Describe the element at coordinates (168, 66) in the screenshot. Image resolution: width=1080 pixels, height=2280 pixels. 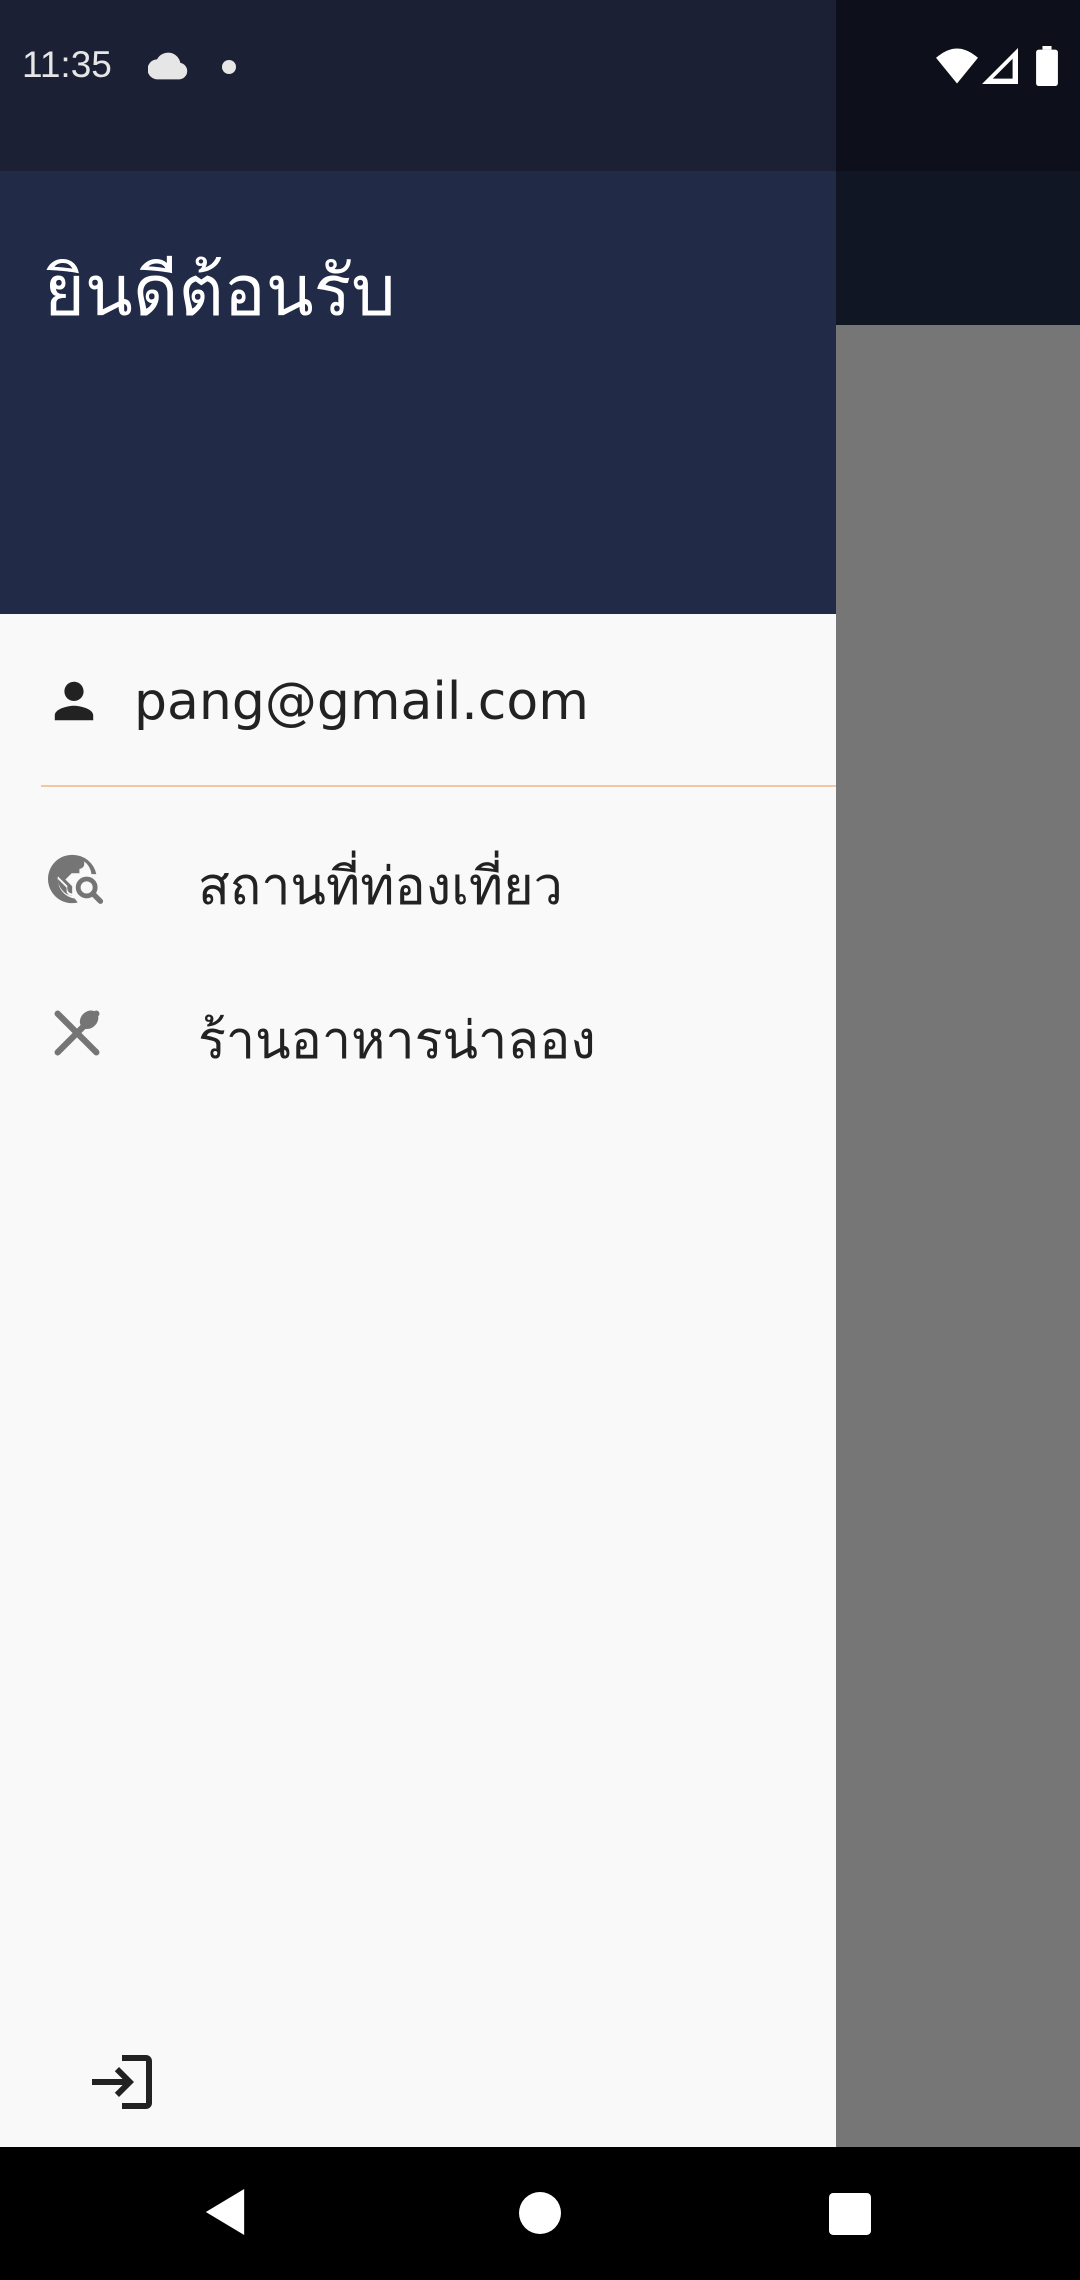
I see `cloud-icon` at that location.